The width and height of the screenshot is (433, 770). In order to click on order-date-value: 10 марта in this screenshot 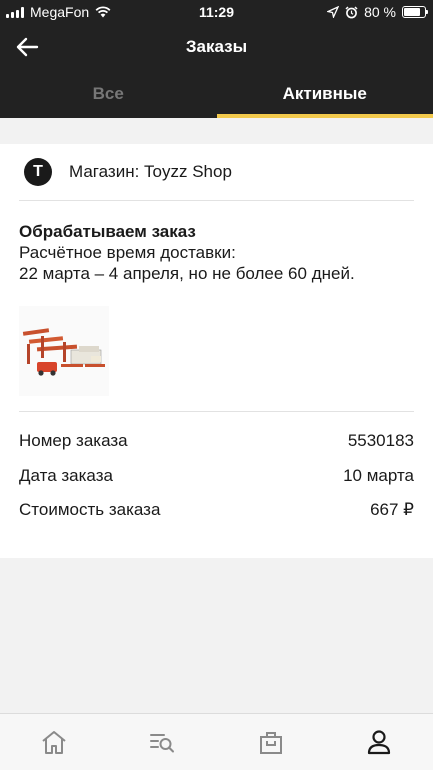, I will do `click(378, 475)`.